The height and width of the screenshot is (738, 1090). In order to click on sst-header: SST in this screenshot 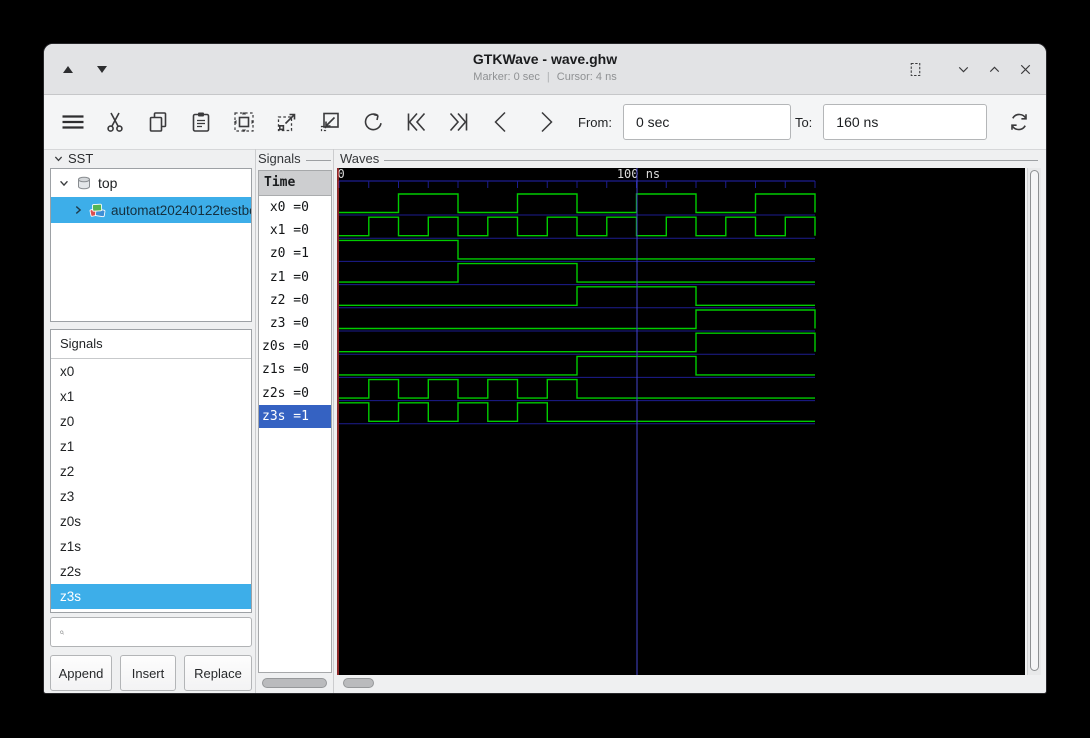, I will do `click(73, 158)`.